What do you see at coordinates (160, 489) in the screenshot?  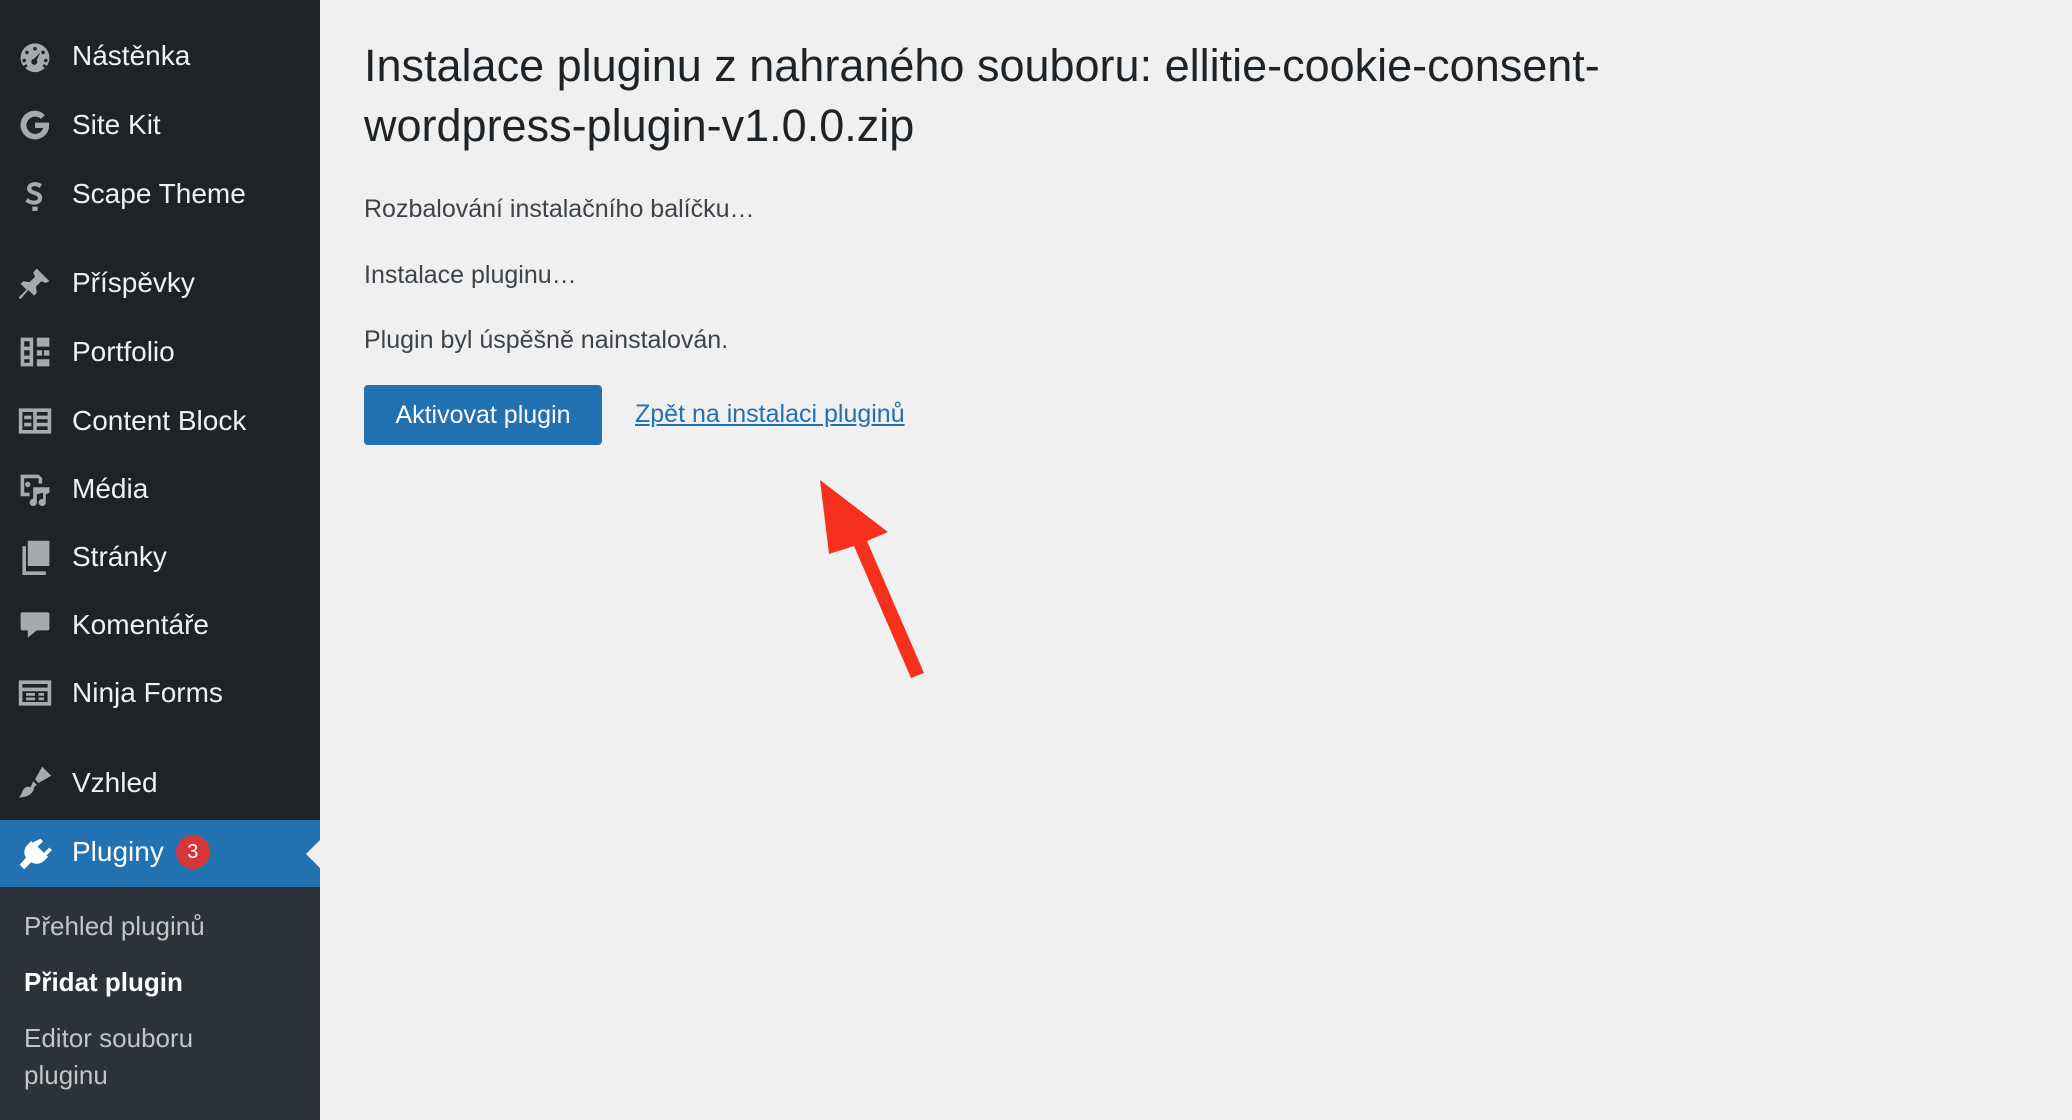 I see `sidebar-item-media: Média` at bounding box center [160, 489].